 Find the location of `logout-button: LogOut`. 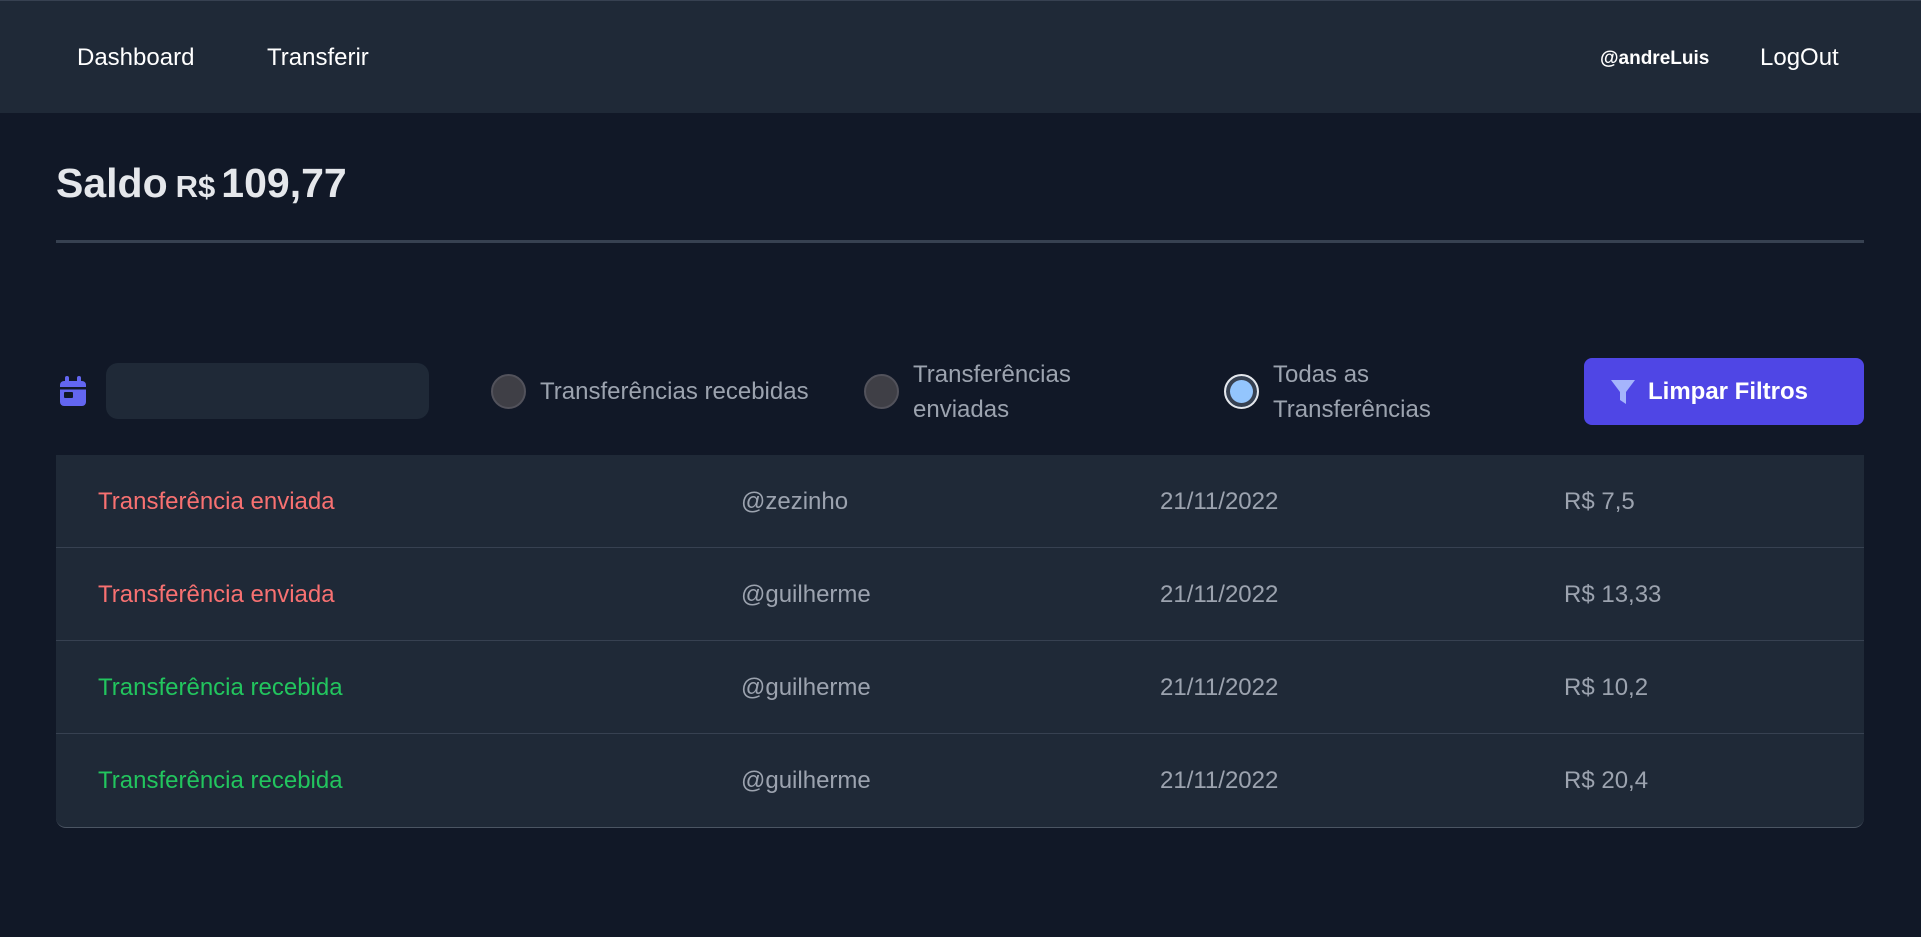

logout-button: LogOut is located at coordinates (1799, 58).